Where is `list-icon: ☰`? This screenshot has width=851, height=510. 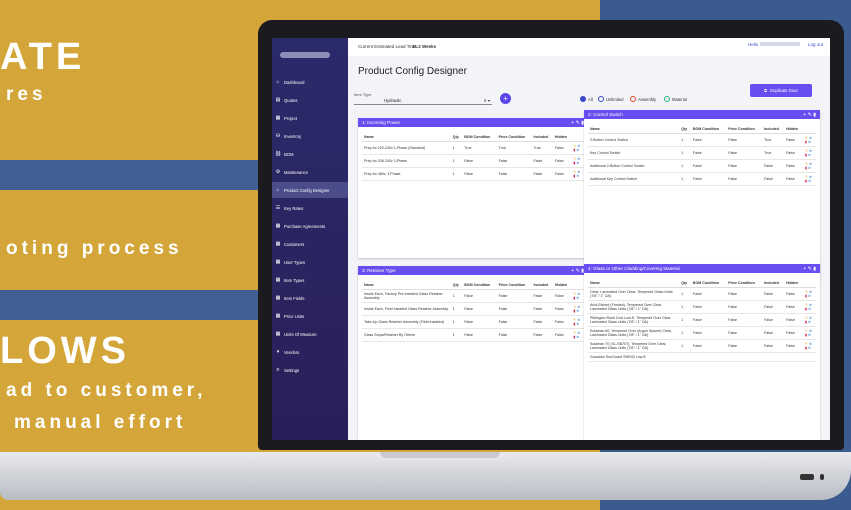
list-icon: ☰ is located at coordinates (278, 208).